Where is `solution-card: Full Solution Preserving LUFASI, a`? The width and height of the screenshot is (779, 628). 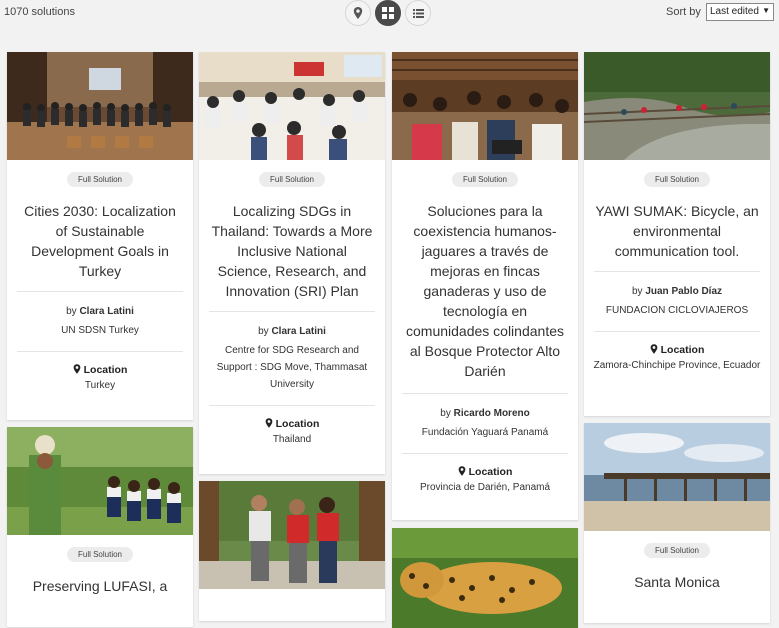
solution-card: Full Solution Preserving LUFASI, a is located at coordinates (100, 527).